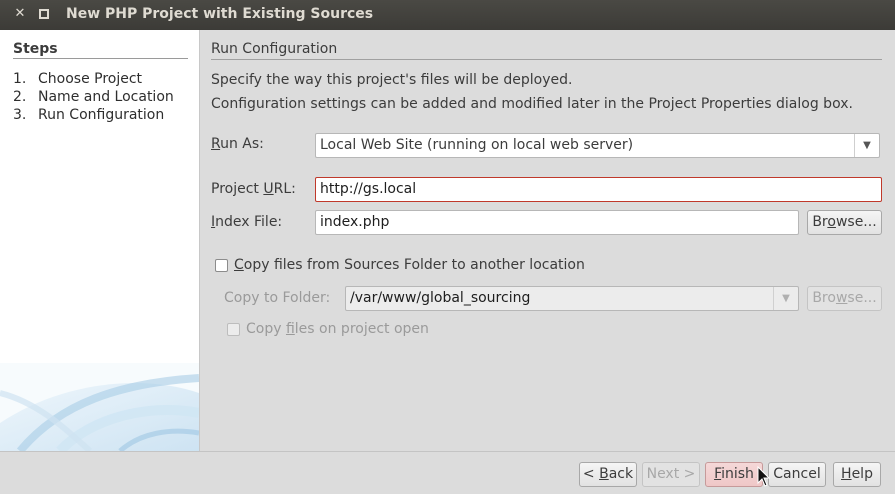 Image resolution: width=895 pixels, height=494 pixels. Describe the element at coordinates (546, 59) in the screenshot. I see `panel-title-divider` at that location.